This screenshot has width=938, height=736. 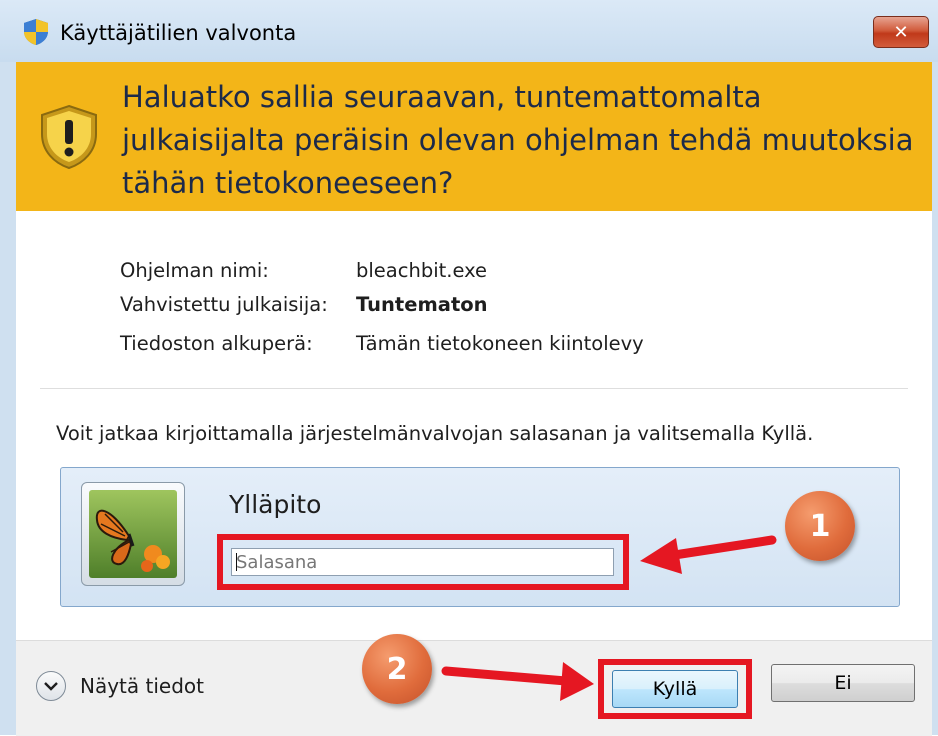 What do you see at coordinates (708, 554) in the screenshot?
I see `arrow-to-password` at bounding box center [708, 554].